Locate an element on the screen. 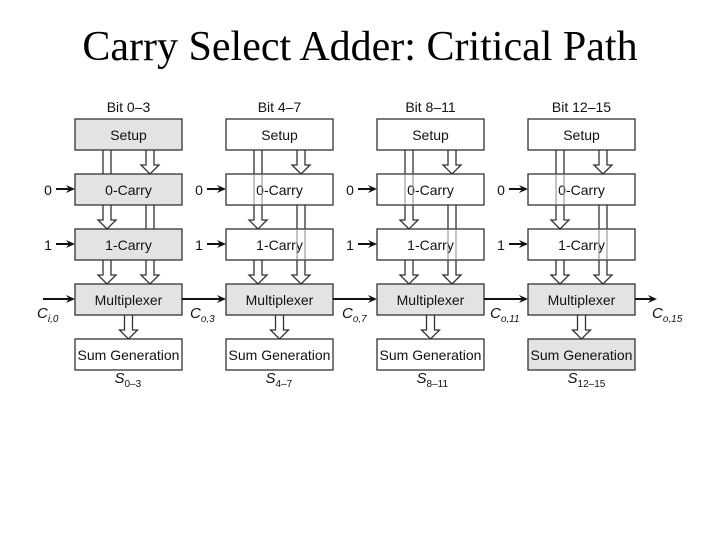 The width and height of the screenshot is (720, 540). carry-label: Co,15 is located at coordinates (667, 315).